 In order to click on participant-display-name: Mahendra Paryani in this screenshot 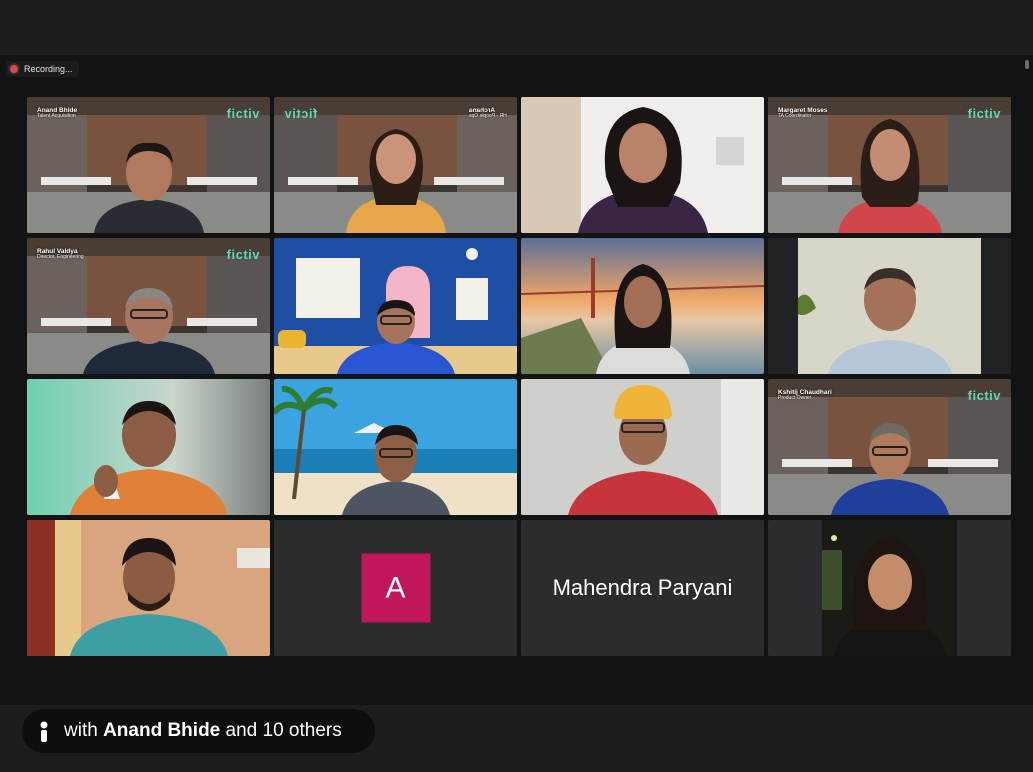, I will do `click(642, 587)`.